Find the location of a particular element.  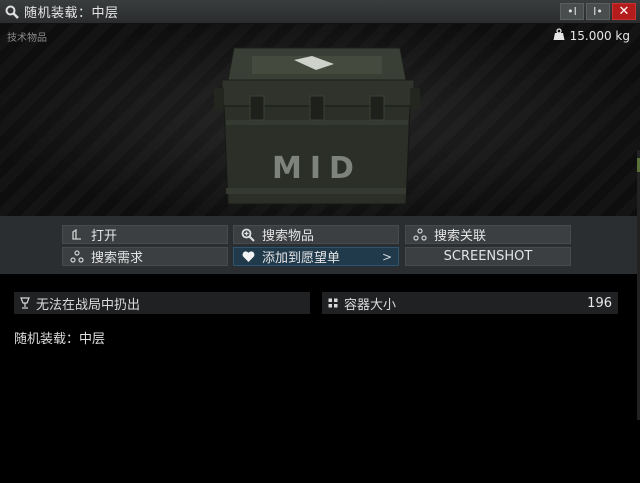

crate-image: MID is located at coordinates (317, 126).